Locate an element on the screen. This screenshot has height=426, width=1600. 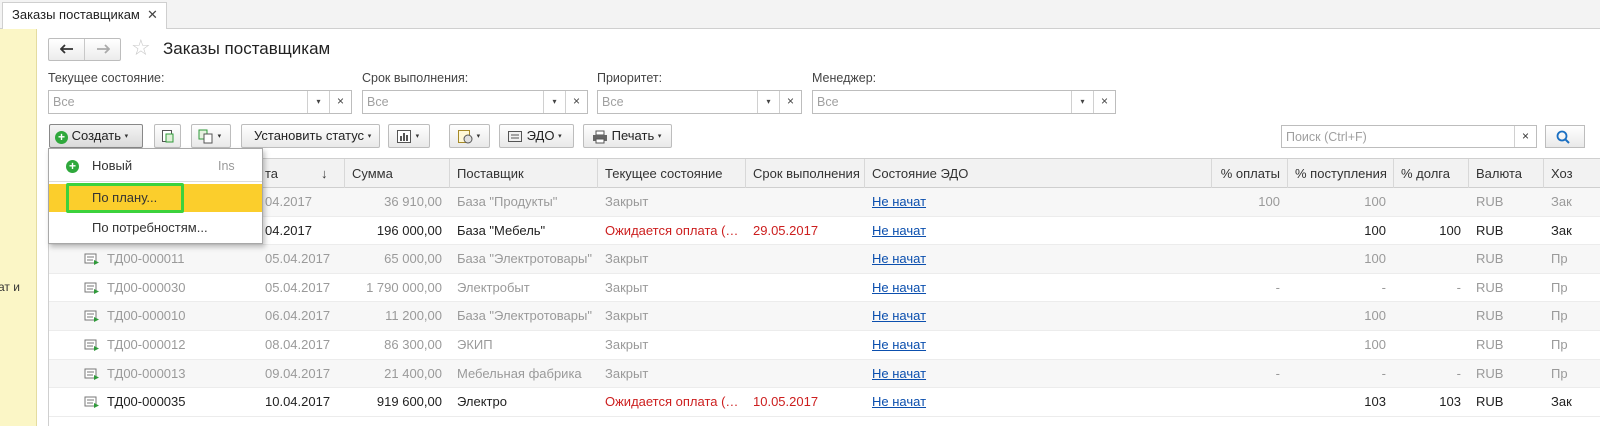
filter-manager-field: Все ▾ × is located at coordinates (964, 102).